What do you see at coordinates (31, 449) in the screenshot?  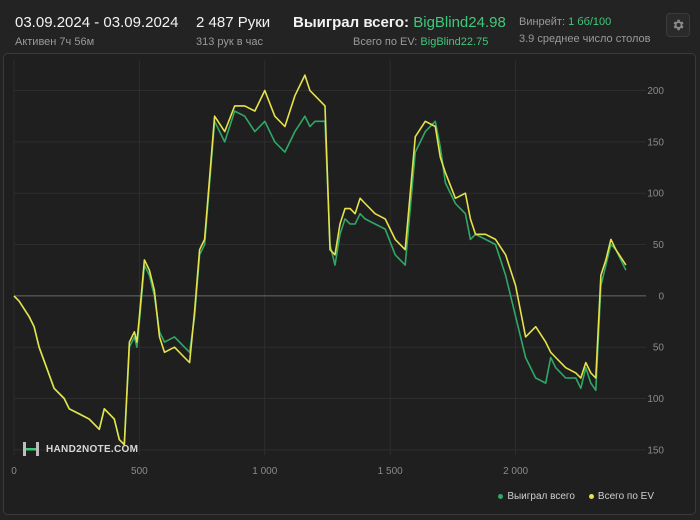 I see `h2n-logo-icon` at bounding box center [31, 449].